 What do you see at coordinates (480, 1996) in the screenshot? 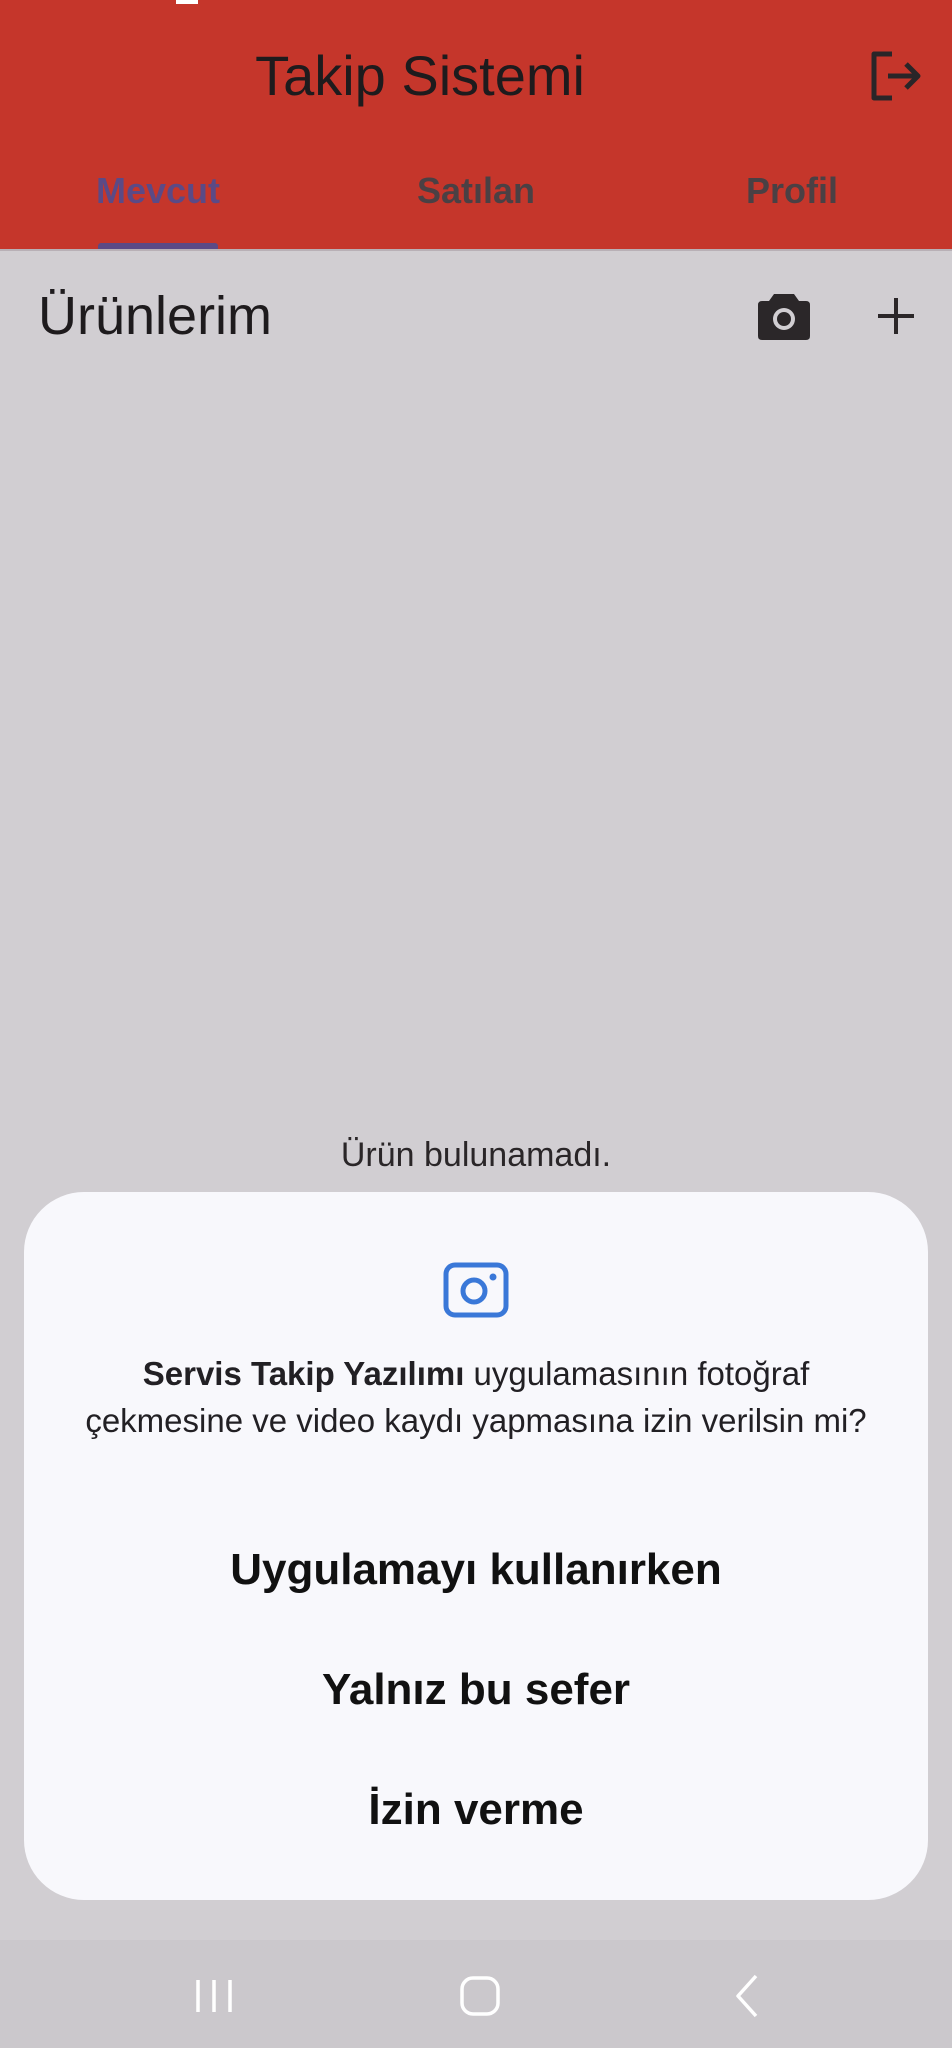
I see `home-icon` at bounding box center [480, 1996].